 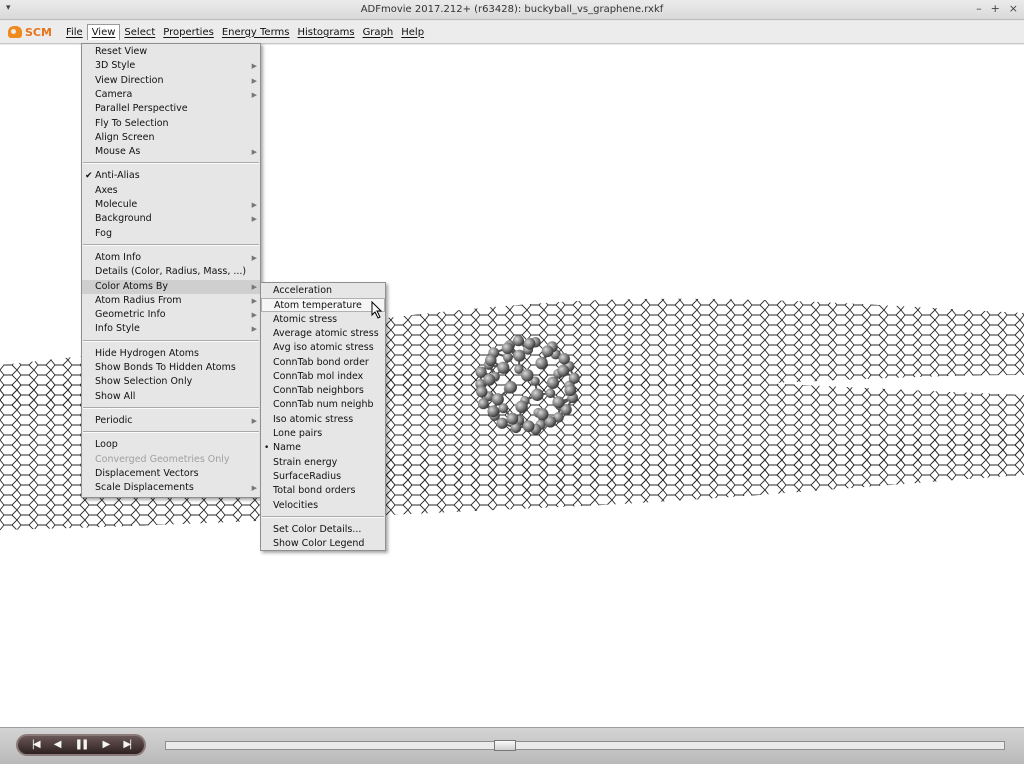 I want to click on view-menu-item-color-atoms-by: Color Atoms By ▶, so click(x=171, y=286).